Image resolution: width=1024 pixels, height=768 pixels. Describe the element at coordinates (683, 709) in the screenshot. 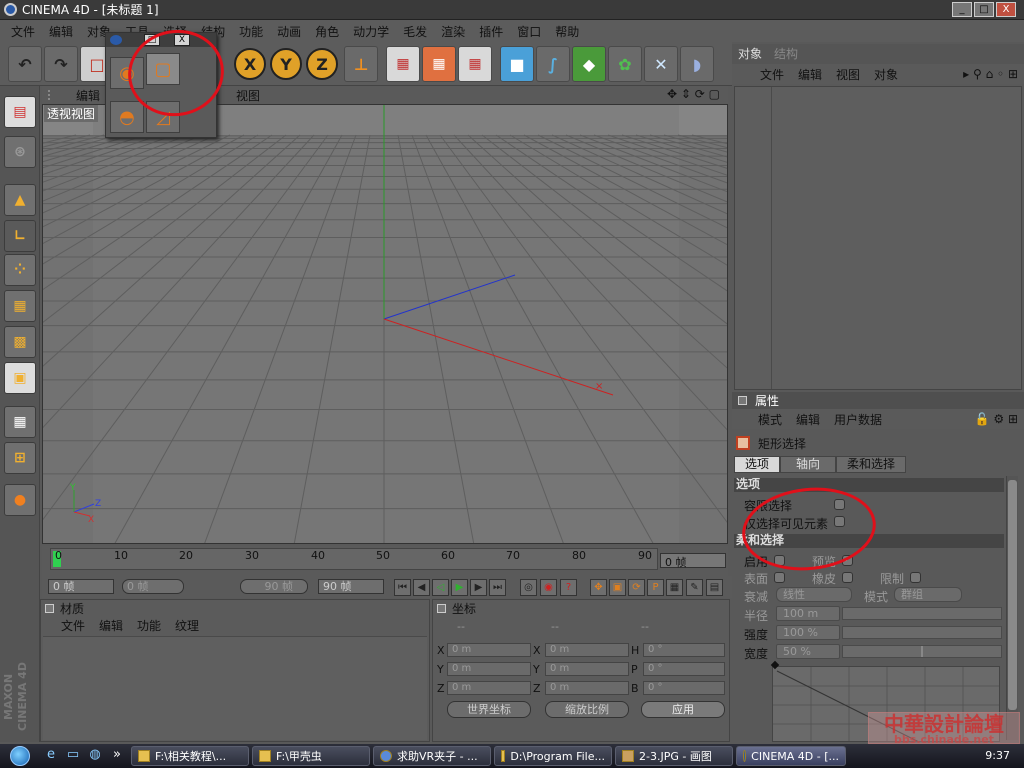

I see `apply-button: 应用` at that location.